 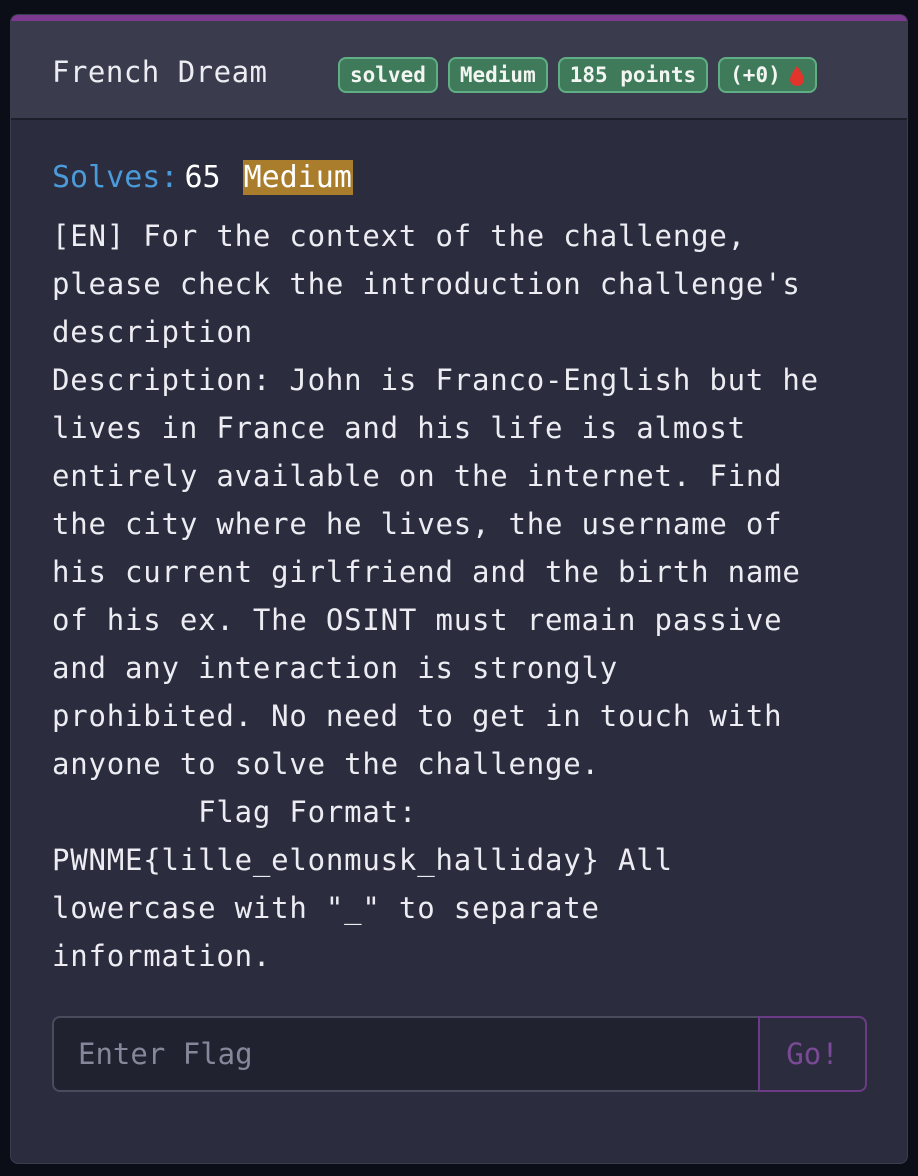 What do you see at coordinates (467, 178) in the screenshot?
I see `solves-line: Solves: 65 Medium` at bounding box center [467, 178].